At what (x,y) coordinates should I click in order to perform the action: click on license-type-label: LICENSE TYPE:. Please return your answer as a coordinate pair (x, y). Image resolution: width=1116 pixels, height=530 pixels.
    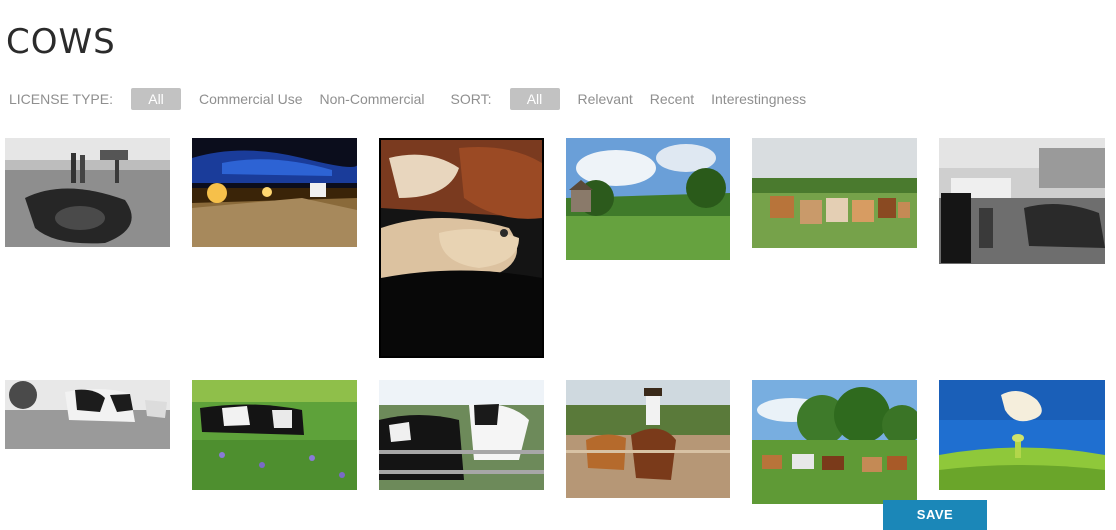
    Looking at the image, I should click on (61, 99).